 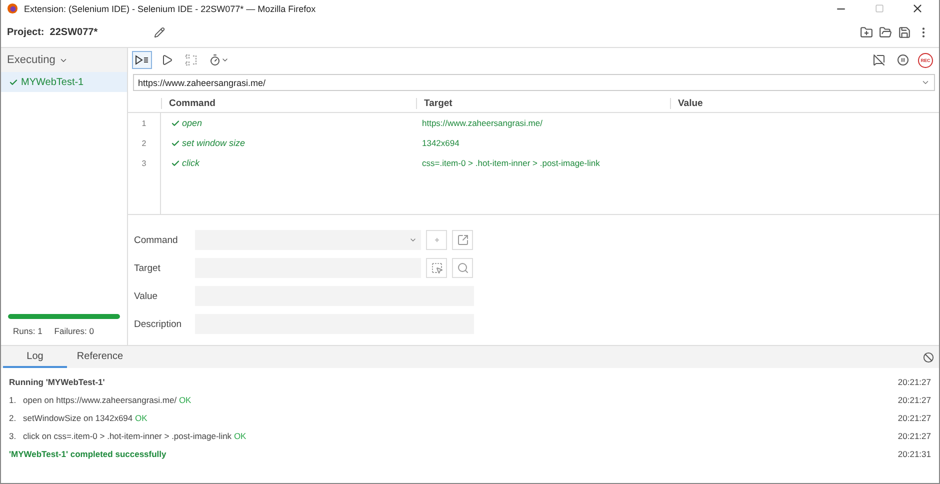 What do you see at coordinates (167, 60) in the screenshot?
I see `play-icon` at bounding box center [167, 60].